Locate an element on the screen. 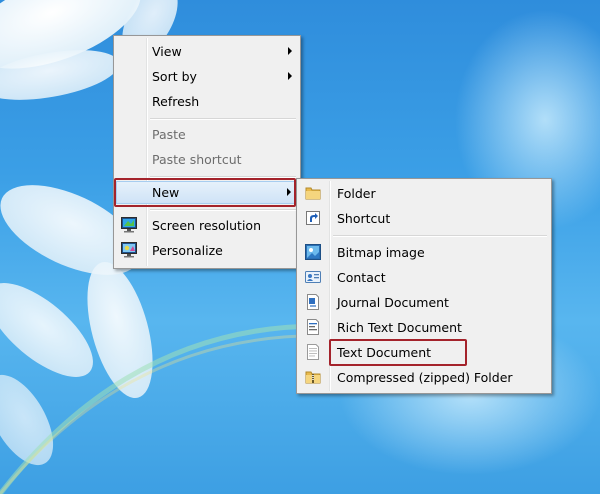 The width and height of the screenshot is (600, 494). menu-item-paste-shortcut: Paste shortcut is located at coordinates (207, 159).